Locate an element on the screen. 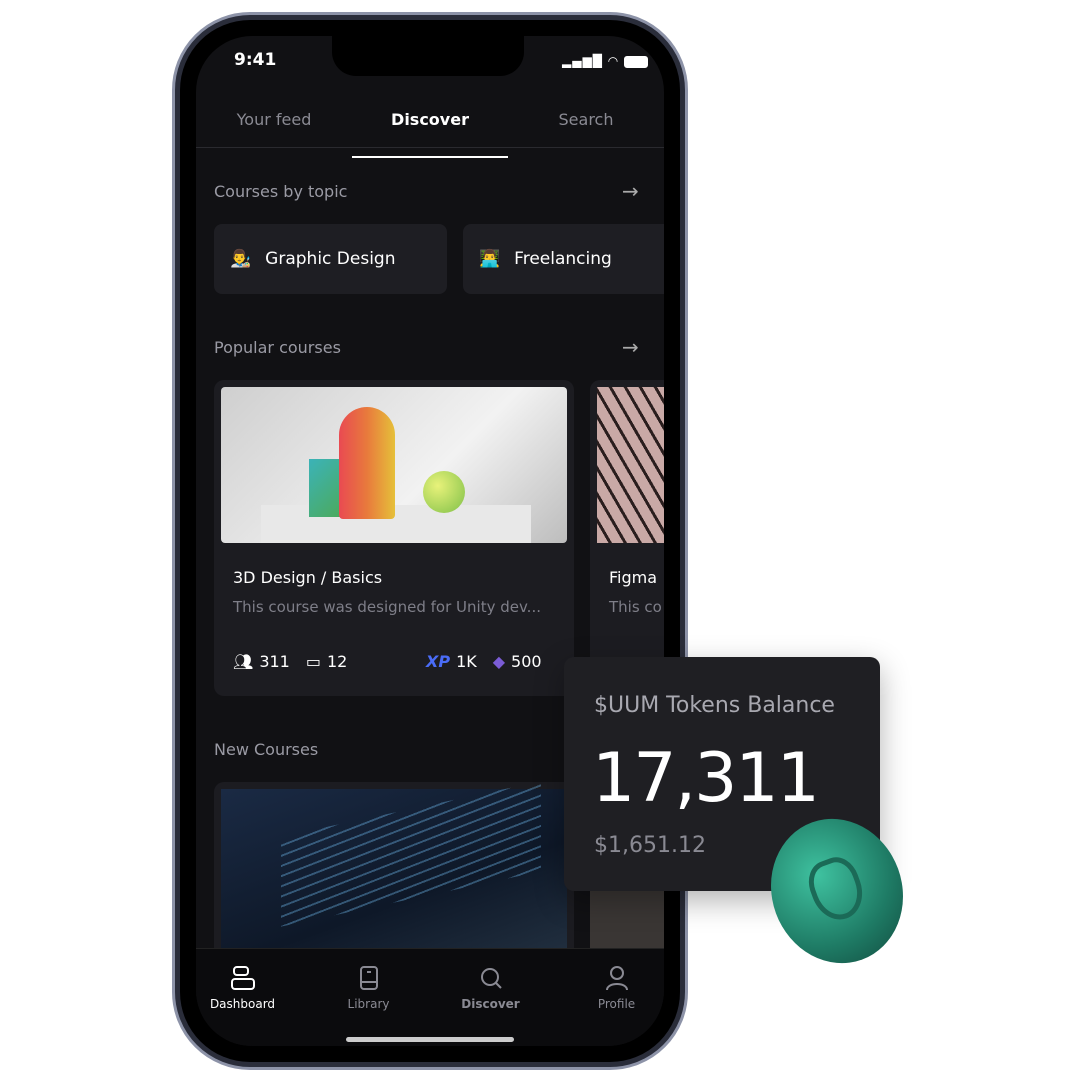 This screenshot has width=1080, height=1080. book-icon is located at coordinates (368, 978).